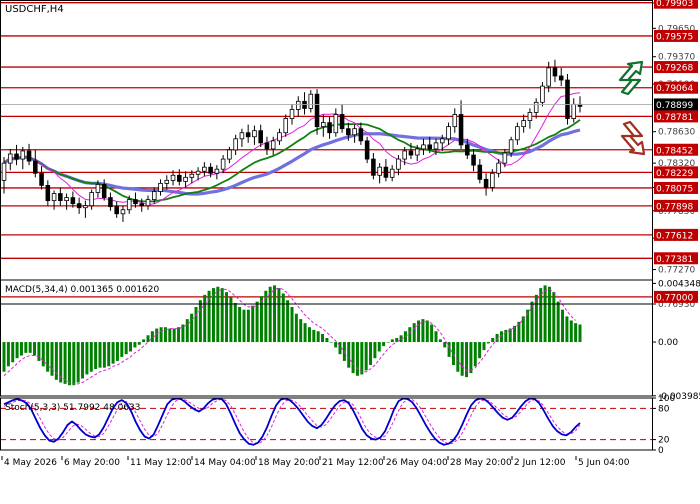 The width and height of the screenshot is (700, 504). I want to click on price-level-label: 0.77381, so click(674, 260).